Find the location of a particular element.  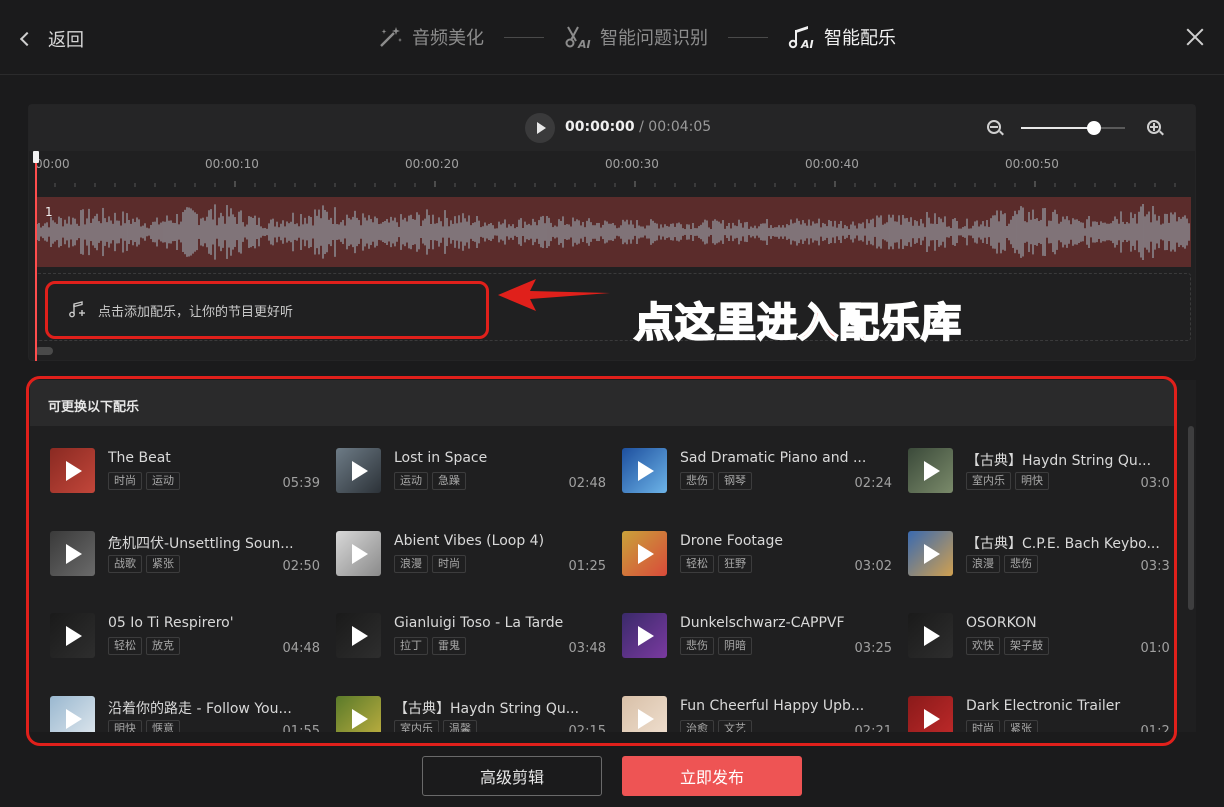

zoom-out-icon is located at coordinates (995, 128).